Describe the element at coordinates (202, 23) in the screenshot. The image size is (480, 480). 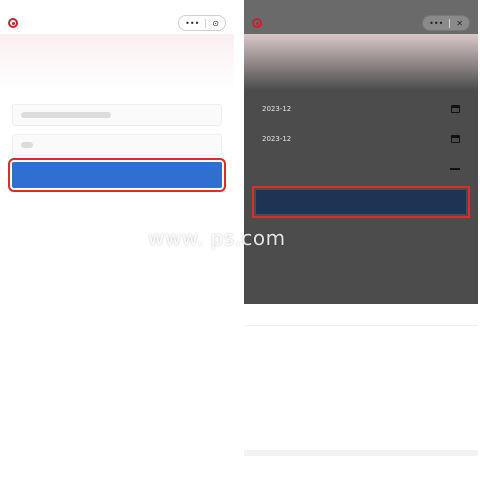
I see `miniprogram-capsule: ••• ⊙` at that location.